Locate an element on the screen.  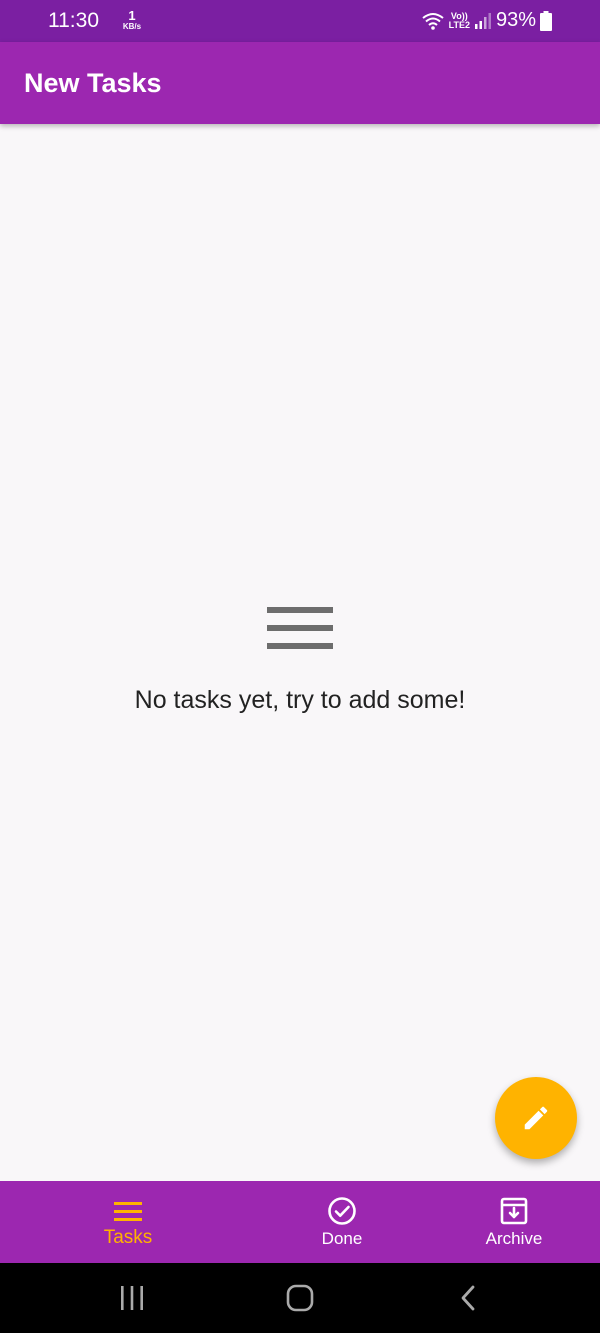
empty-state: No tasks yet, try to add some! is located at coordinates (300, 659).